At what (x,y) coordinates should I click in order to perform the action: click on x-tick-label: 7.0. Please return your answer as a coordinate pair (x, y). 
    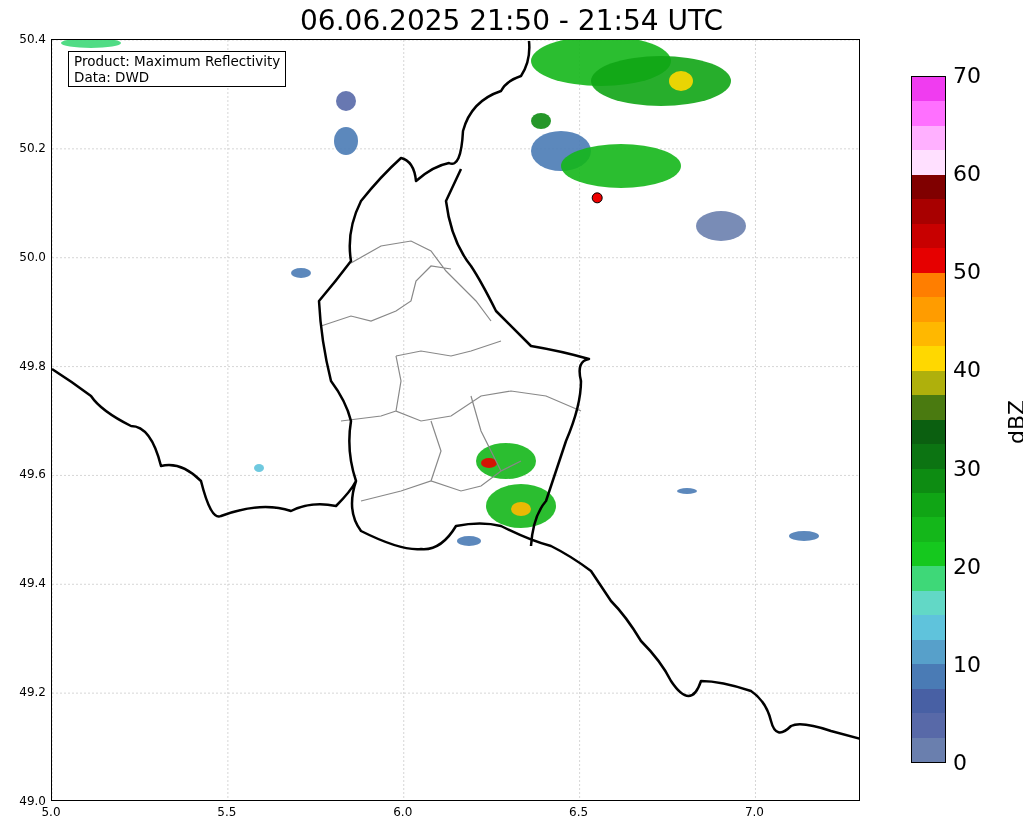
    Looking at the image, I should click on (754, 812).